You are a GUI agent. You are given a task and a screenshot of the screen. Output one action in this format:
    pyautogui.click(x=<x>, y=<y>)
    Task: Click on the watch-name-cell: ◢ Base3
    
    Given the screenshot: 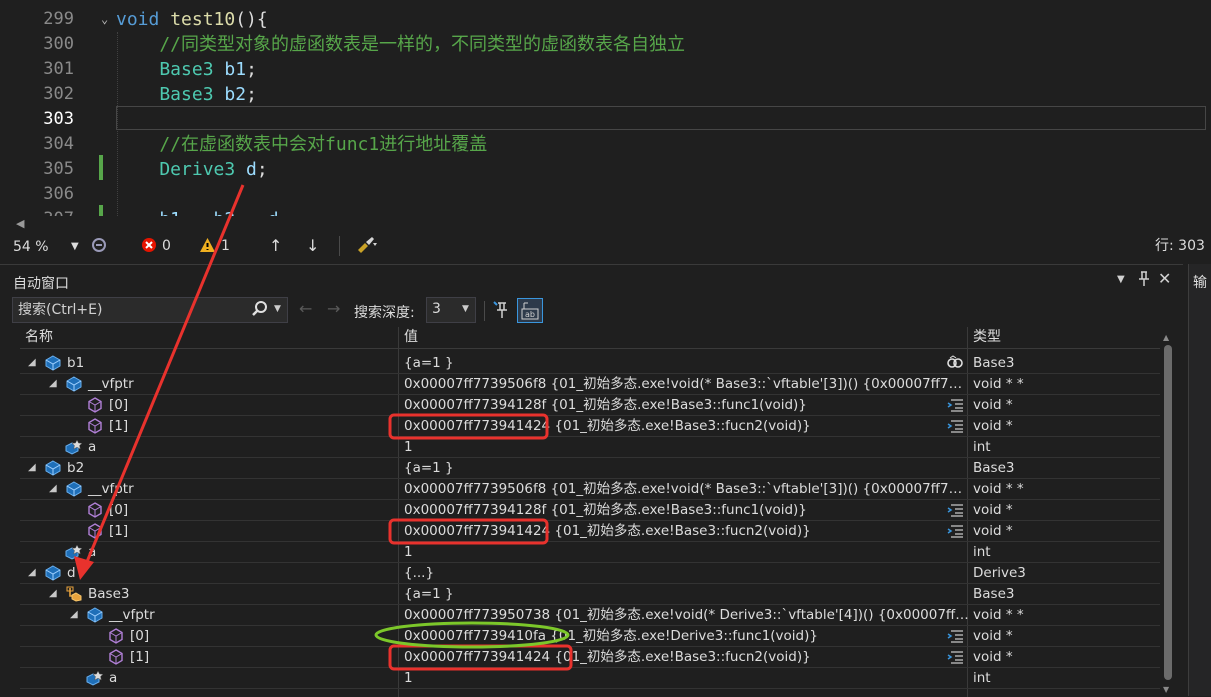 What is the action you would take?
    pyautogui.click(x=209, y=594)
    